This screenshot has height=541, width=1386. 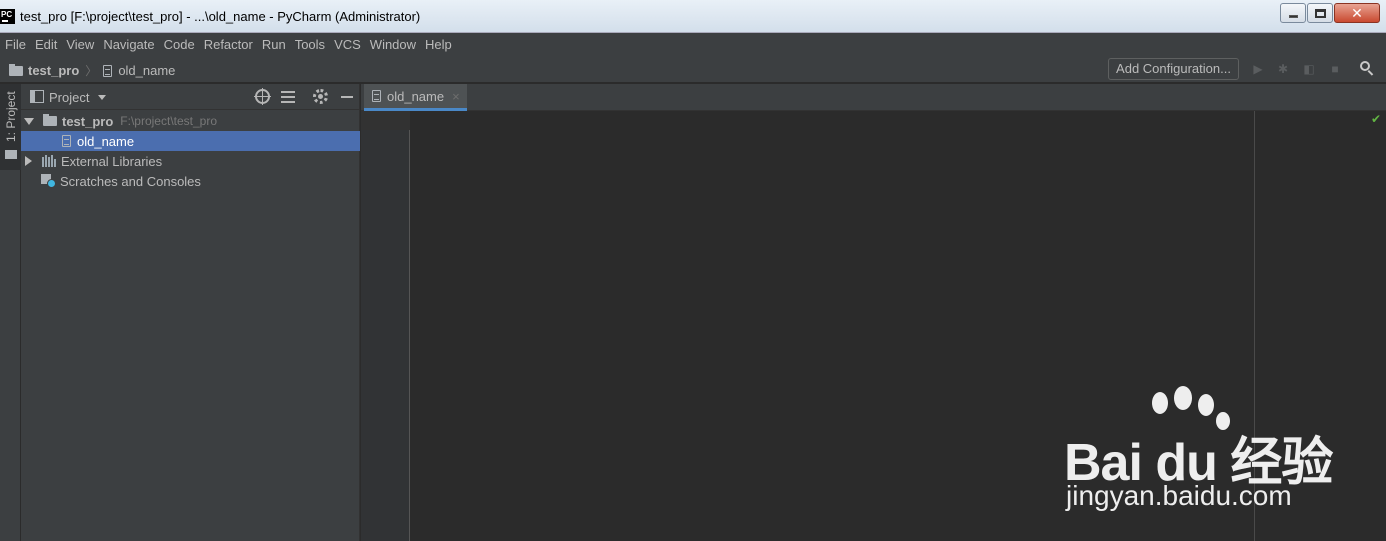 What do you see at coordinates (7, 16) in the screenshot?
I see `pycharm-app-icon: PC` at bounding box center [7, 16].